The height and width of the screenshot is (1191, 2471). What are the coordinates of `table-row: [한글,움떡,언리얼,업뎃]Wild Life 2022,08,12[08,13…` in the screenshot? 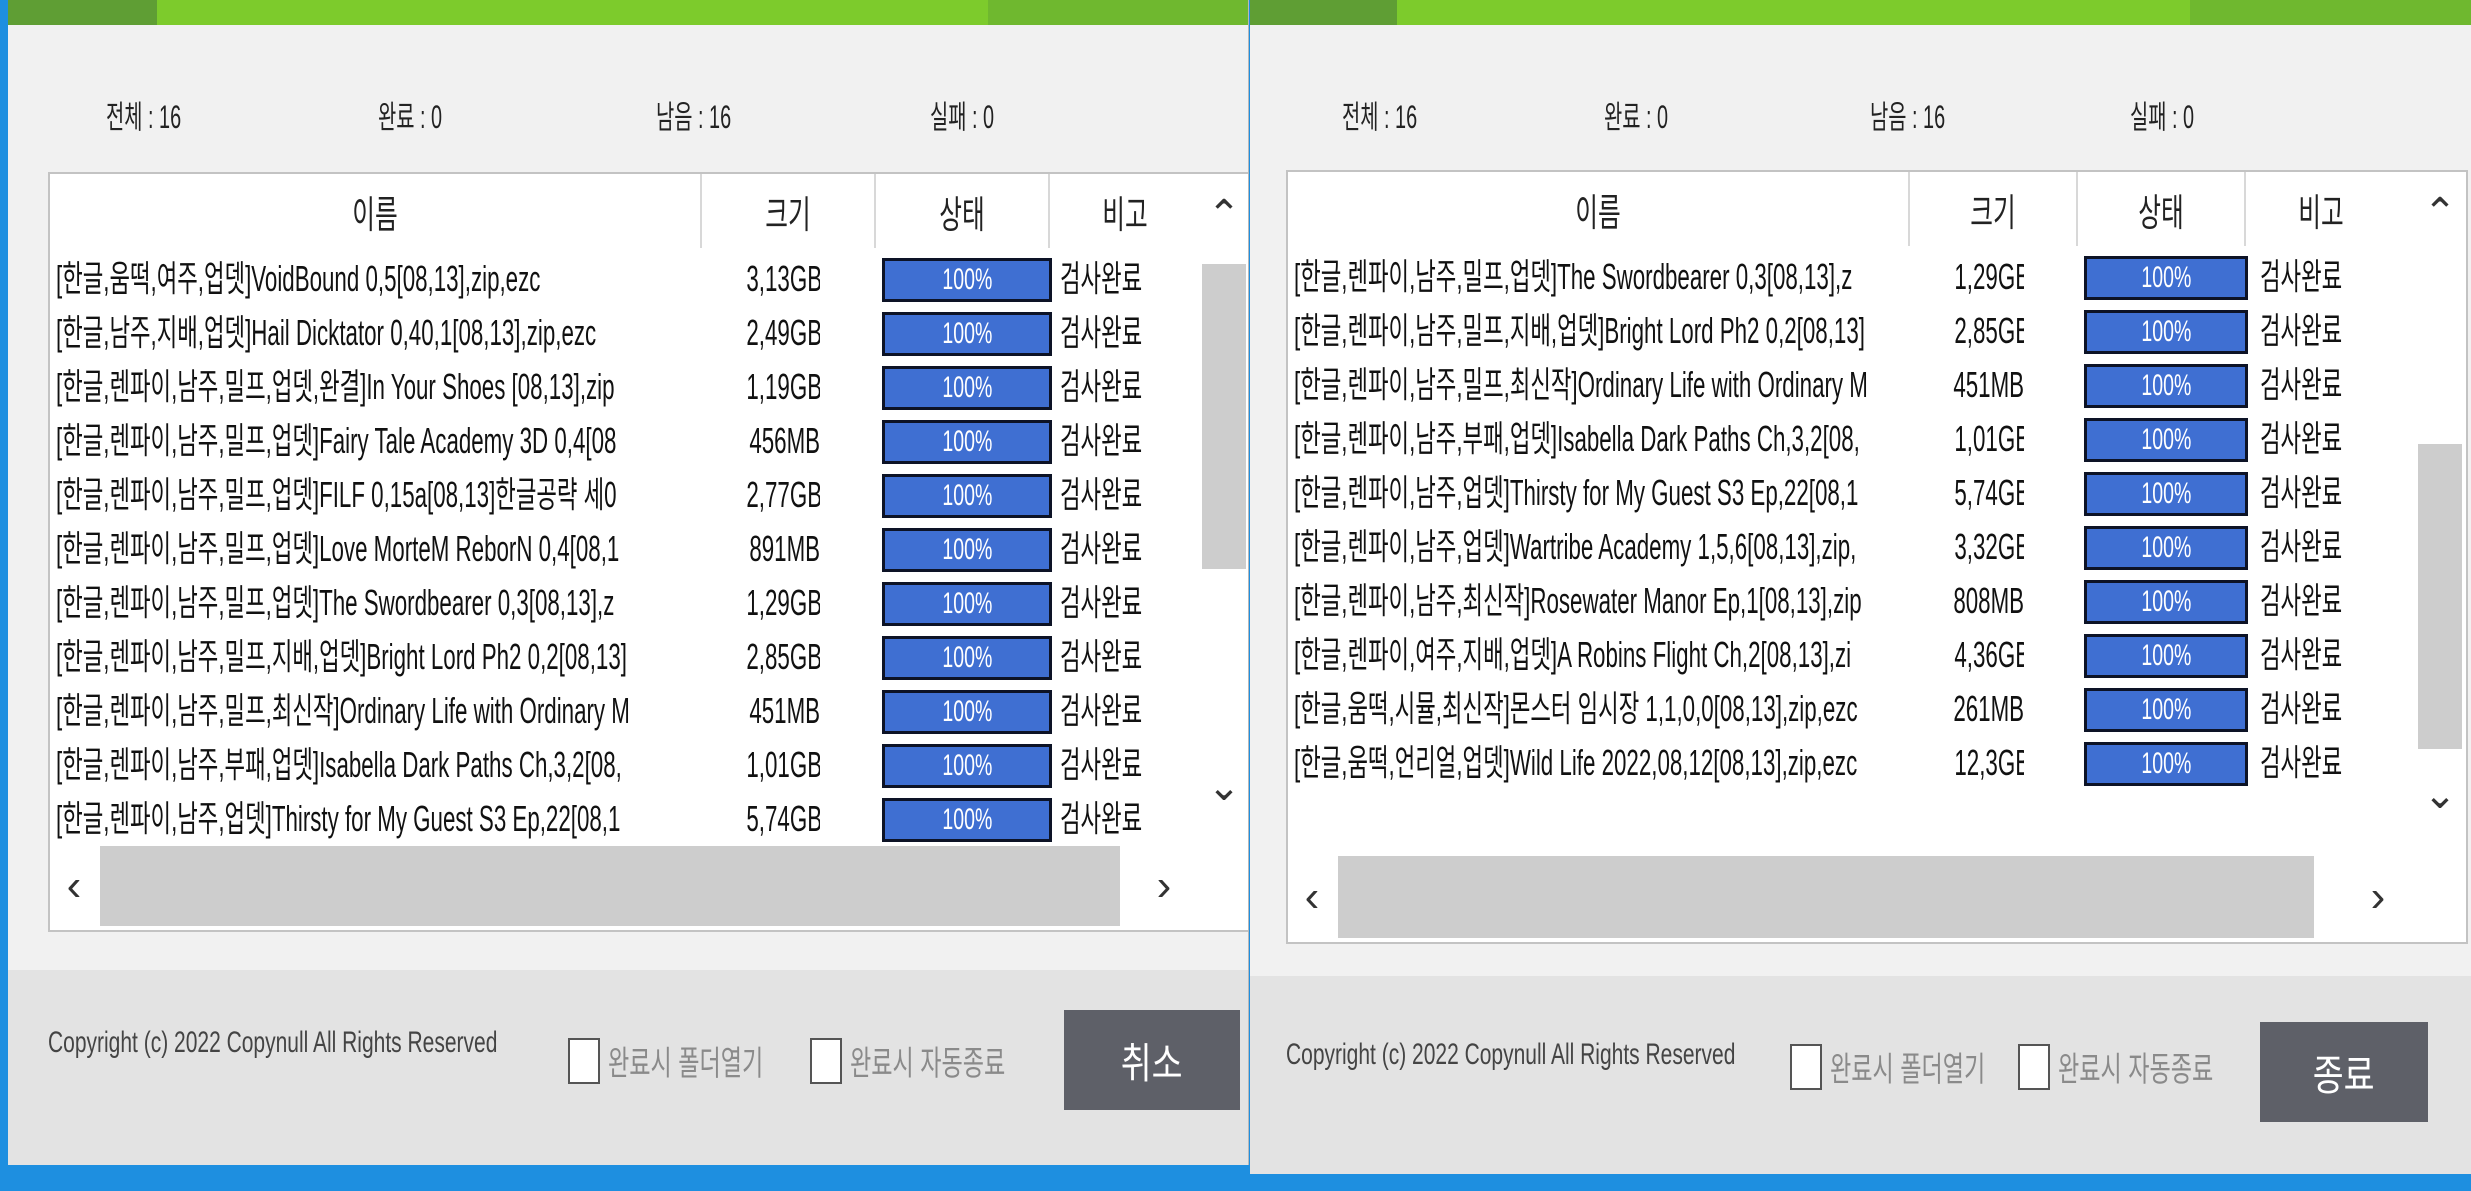 It's located at (1852, 763).